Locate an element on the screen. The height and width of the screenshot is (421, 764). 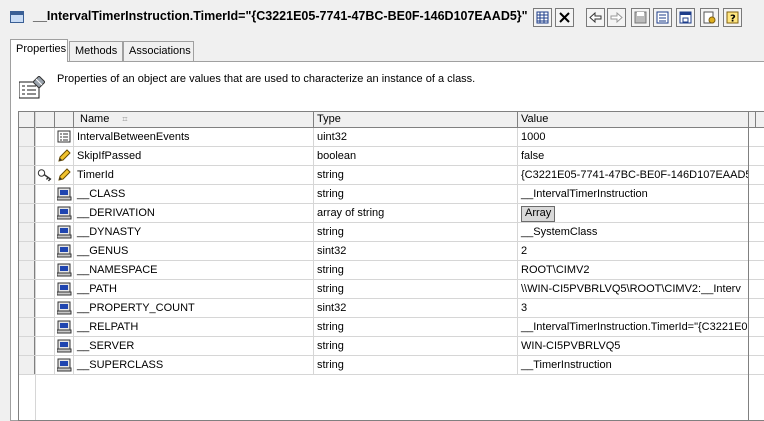
grid-view-button is located at coordinates (542, 17).